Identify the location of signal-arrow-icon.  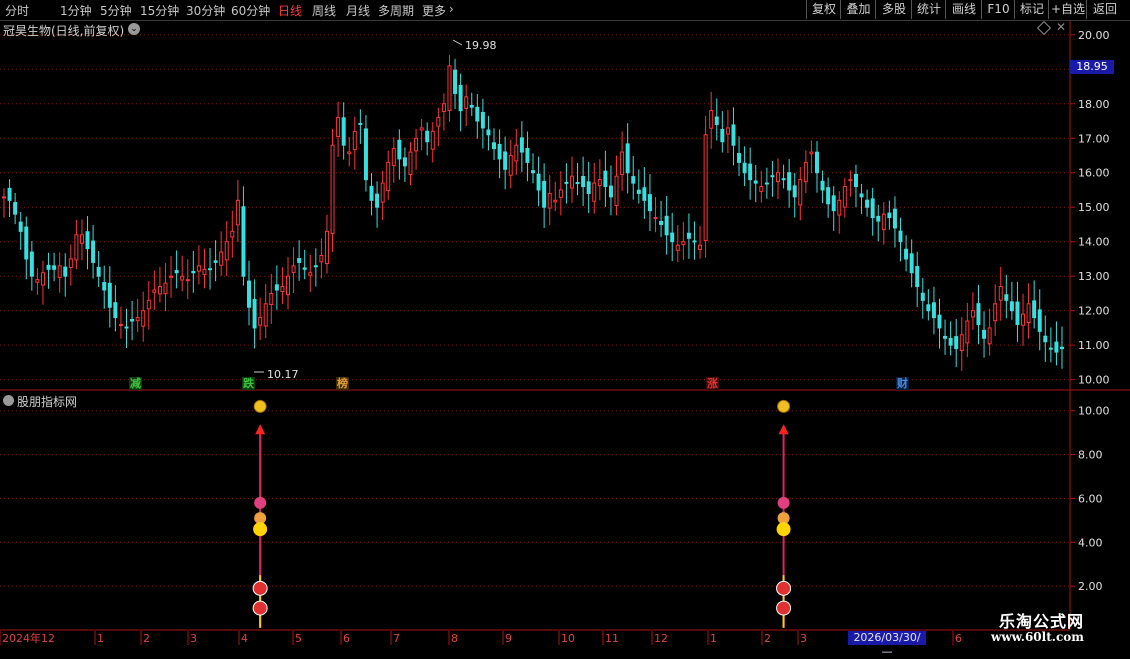
(783, 429).